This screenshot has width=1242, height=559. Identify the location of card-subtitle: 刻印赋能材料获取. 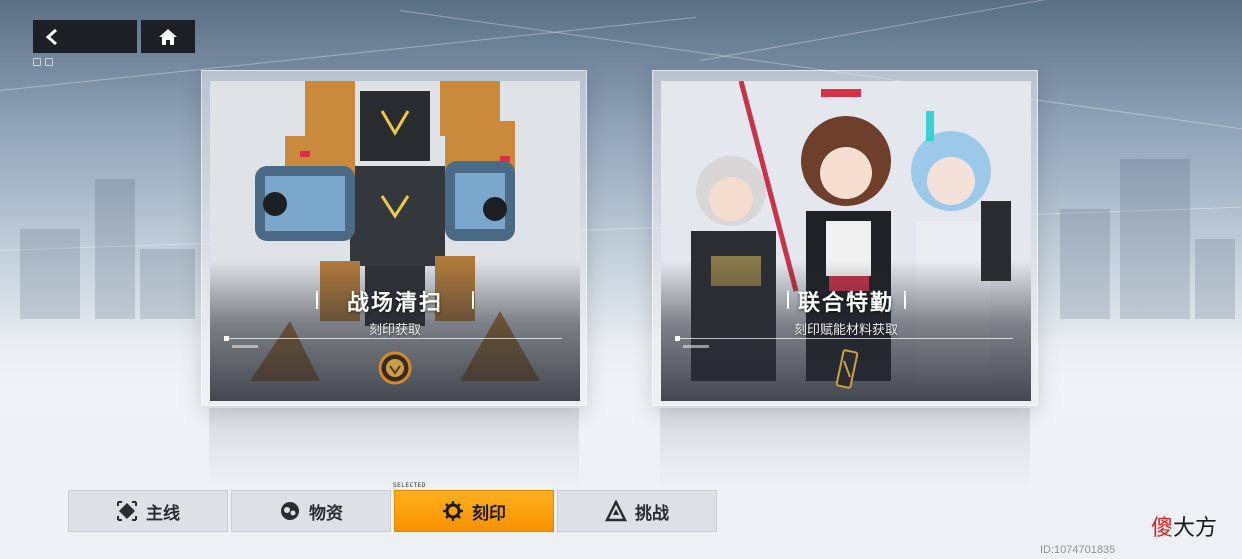
(845, 330).